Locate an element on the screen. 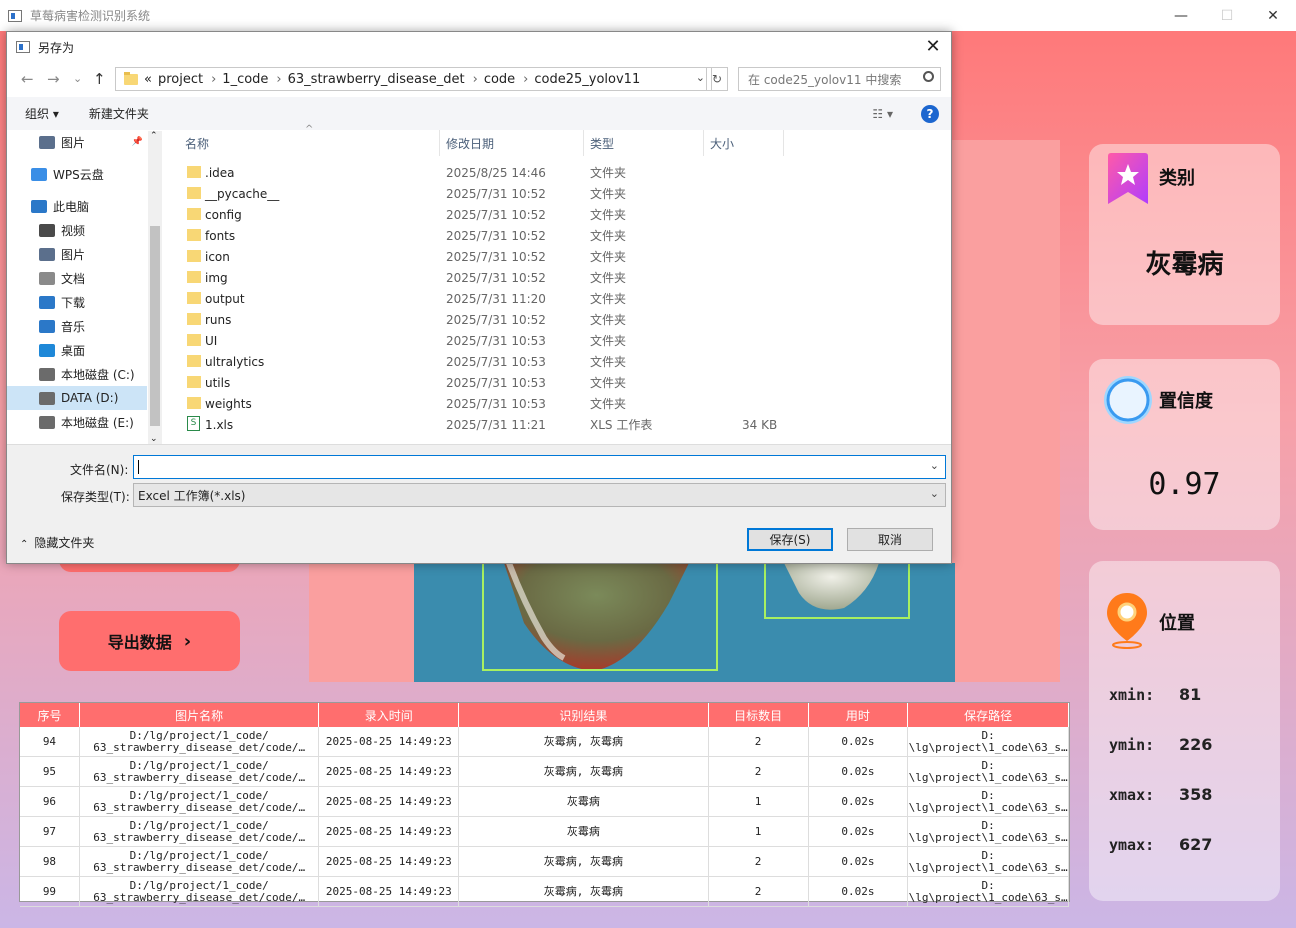  filetype-label: 保存类型(T): is located at coordinates (95, 497).